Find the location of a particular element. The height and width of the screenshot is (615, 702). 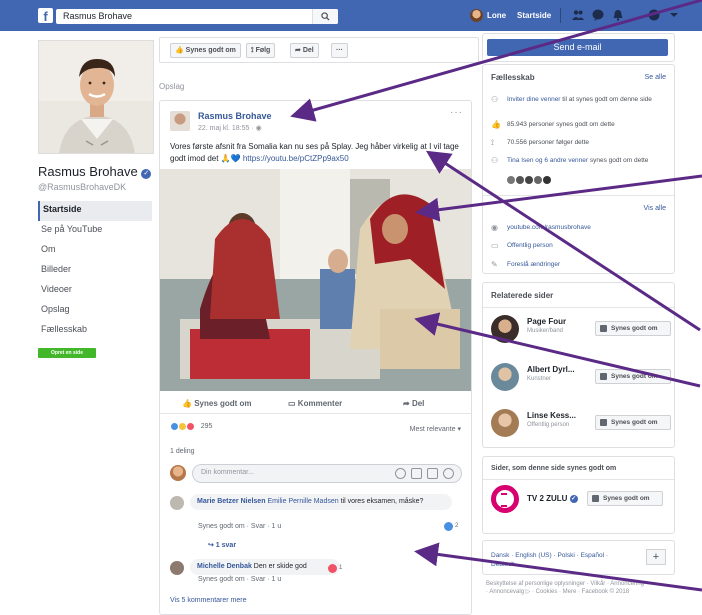

view-more-comments-link: Vis 5 kommentarer mere is located at coordinates (208, 600).